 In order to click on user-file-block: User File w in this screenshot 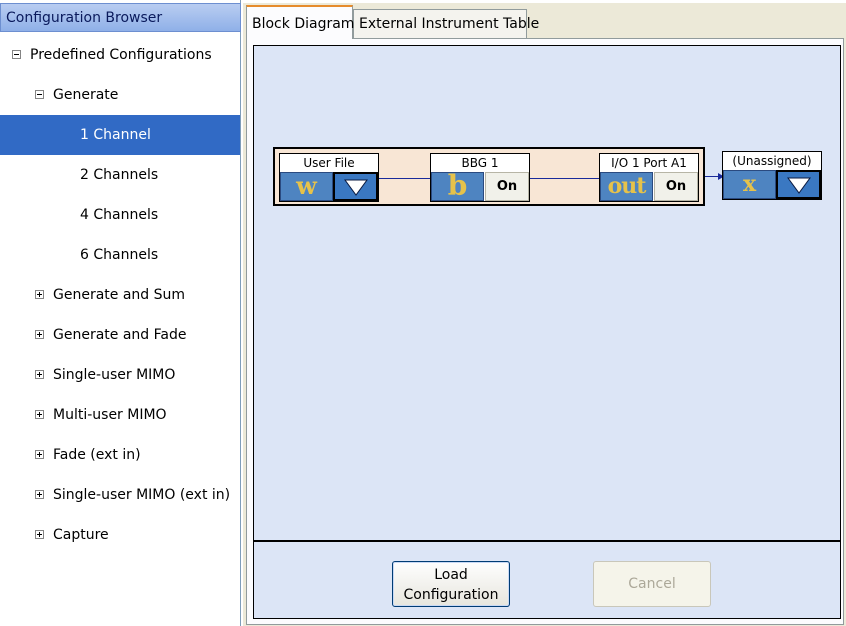, I will do `click(329, 177)`.